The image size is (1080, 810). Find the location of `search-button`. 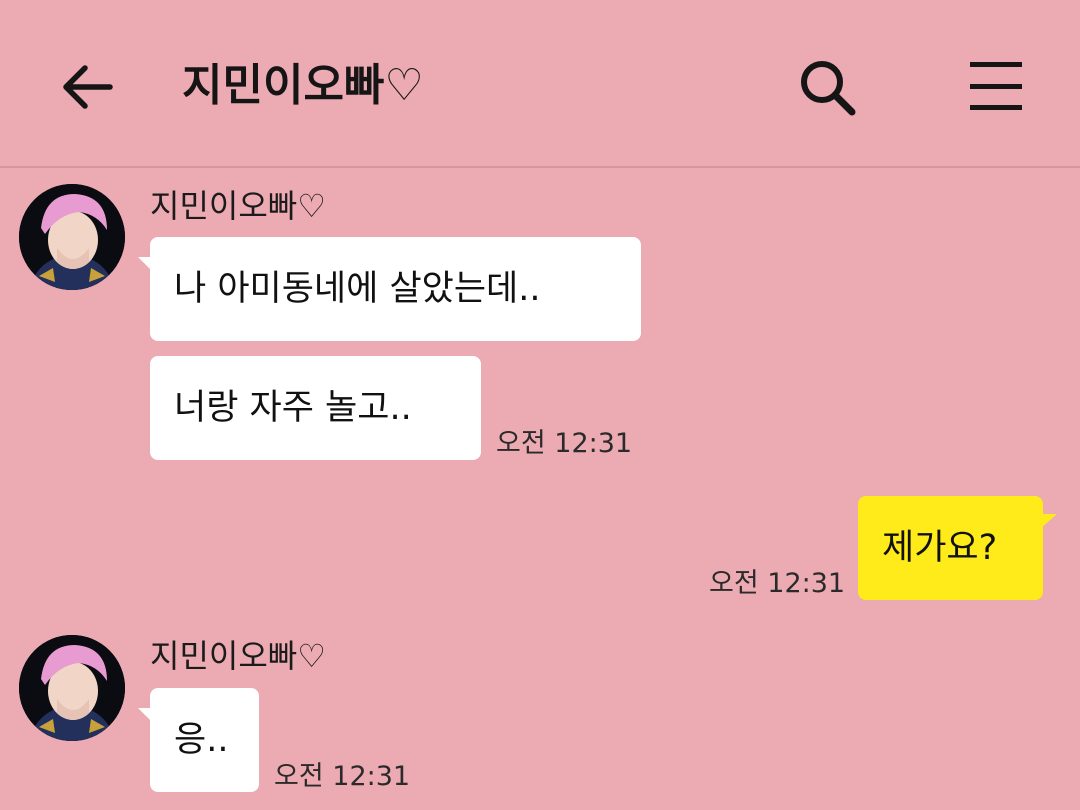

search-button is located at coordinates (828, 88).